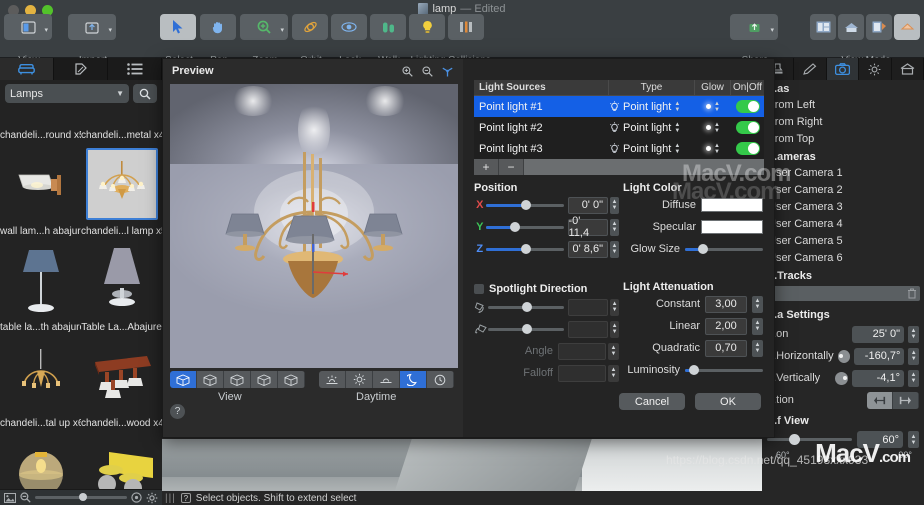 This screenshot has width=924, height=505. I want to click on position-z-value: 0' 8,6", so click(587, 249).